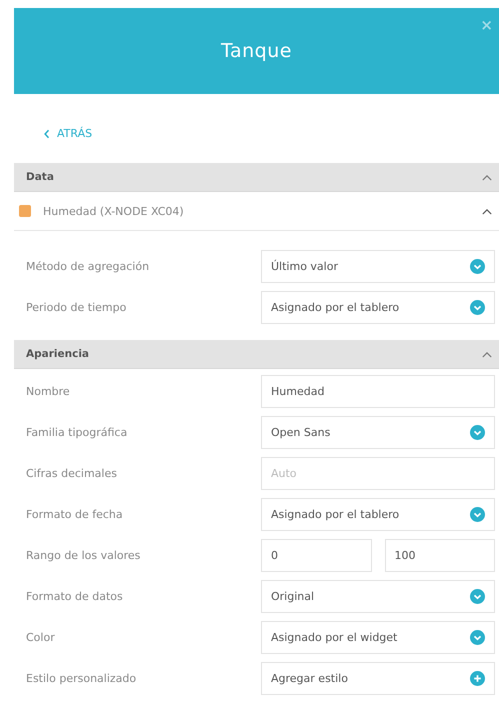 This screenshot has height=702, width=499. Describe the element at coordinates (378, 266) in the screenshot. I see `dropdown: Último valor` at that location.